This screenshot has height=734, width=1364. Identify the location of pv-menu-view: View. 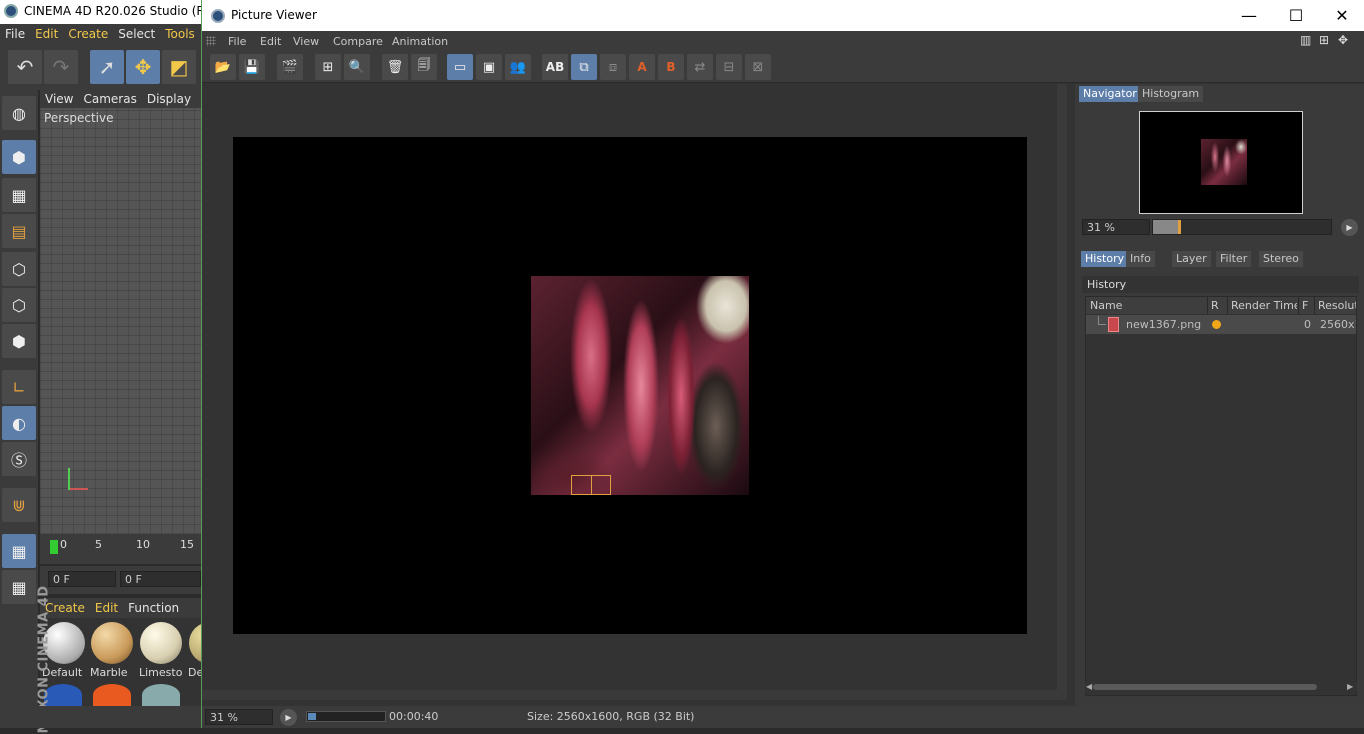
(306, 41).